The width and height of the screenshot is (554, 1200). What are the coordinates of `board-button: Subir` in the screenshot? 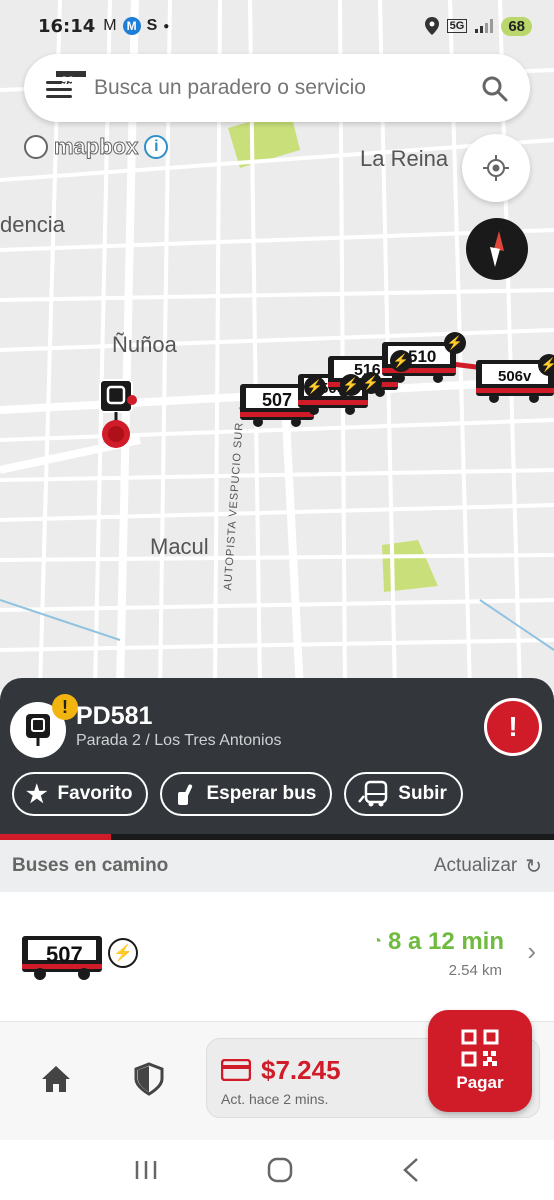 It's located at (403, 794).